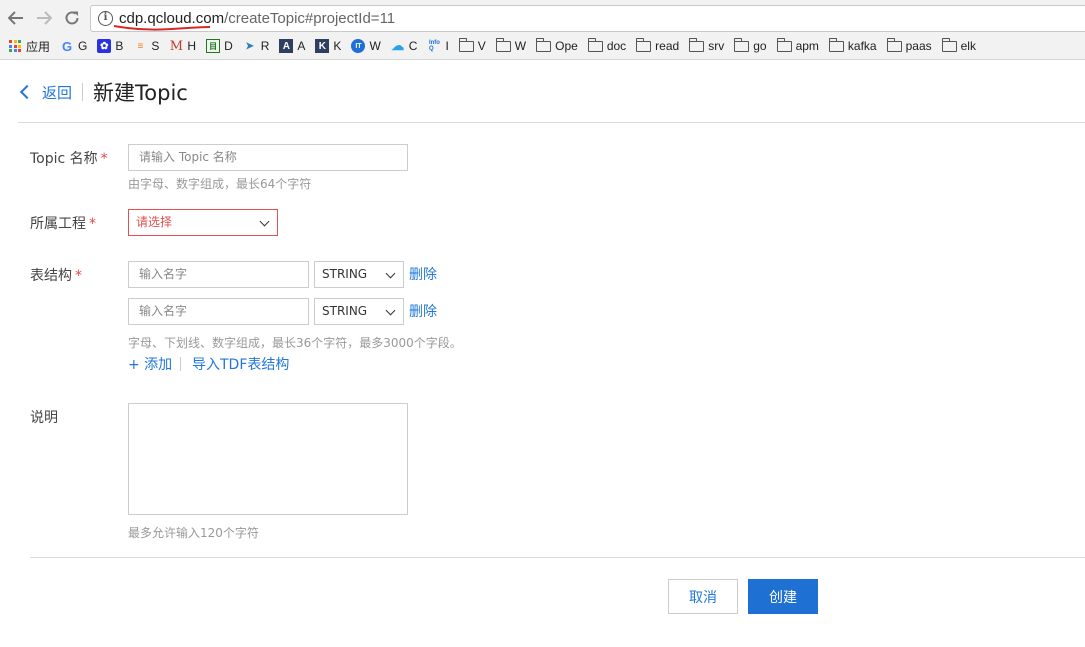 The width and height of the screenshot is (1085, 647). I want to click on add-field-link: + 添加, so click(150, 364).